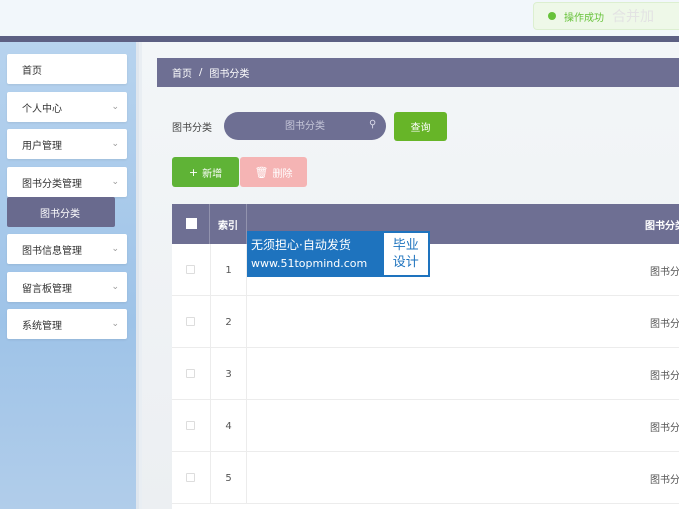  I want to click on row-index: 3, so click(228, 374).